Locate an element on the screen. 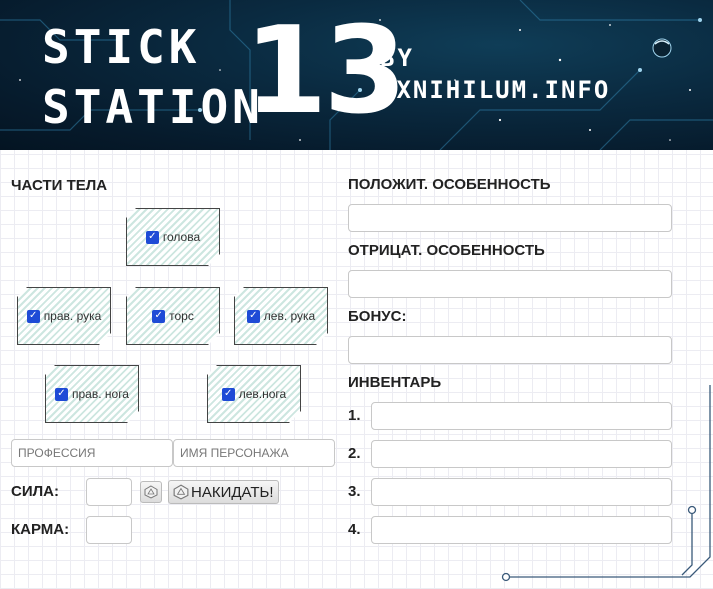 The width and height of the screenshot is (713, 589). by-label: BY is located at coordinates (397, 58).